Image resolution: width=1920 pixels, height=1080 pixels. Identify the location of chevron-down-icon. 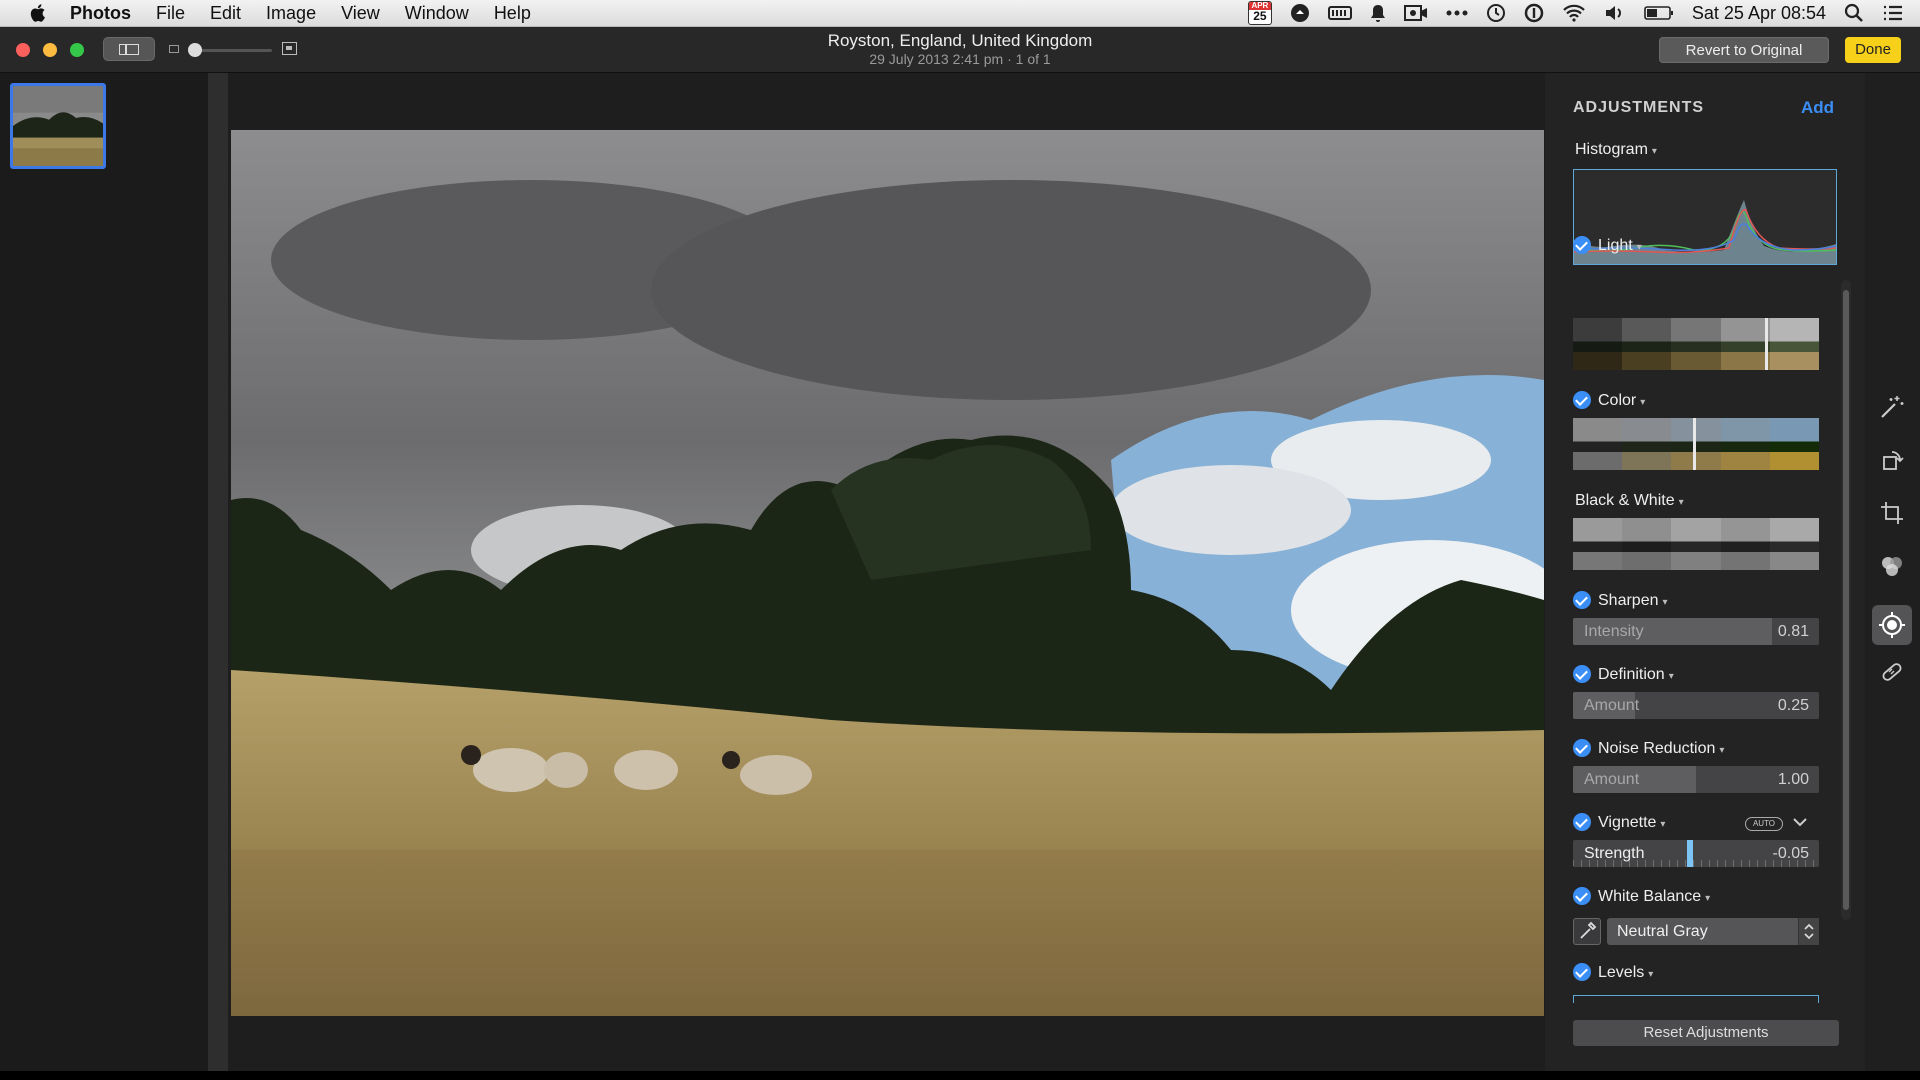
(1800, 822).